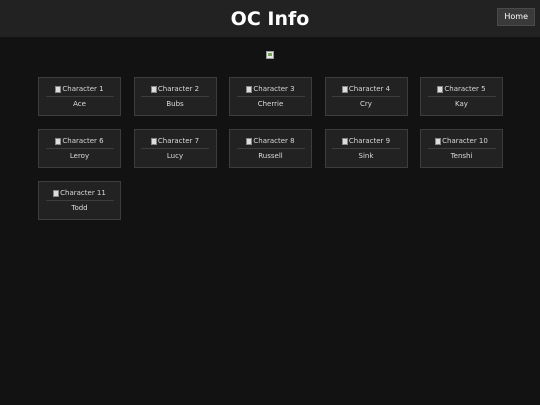  I want to click on character-name: Leroy, so click(79, 156).